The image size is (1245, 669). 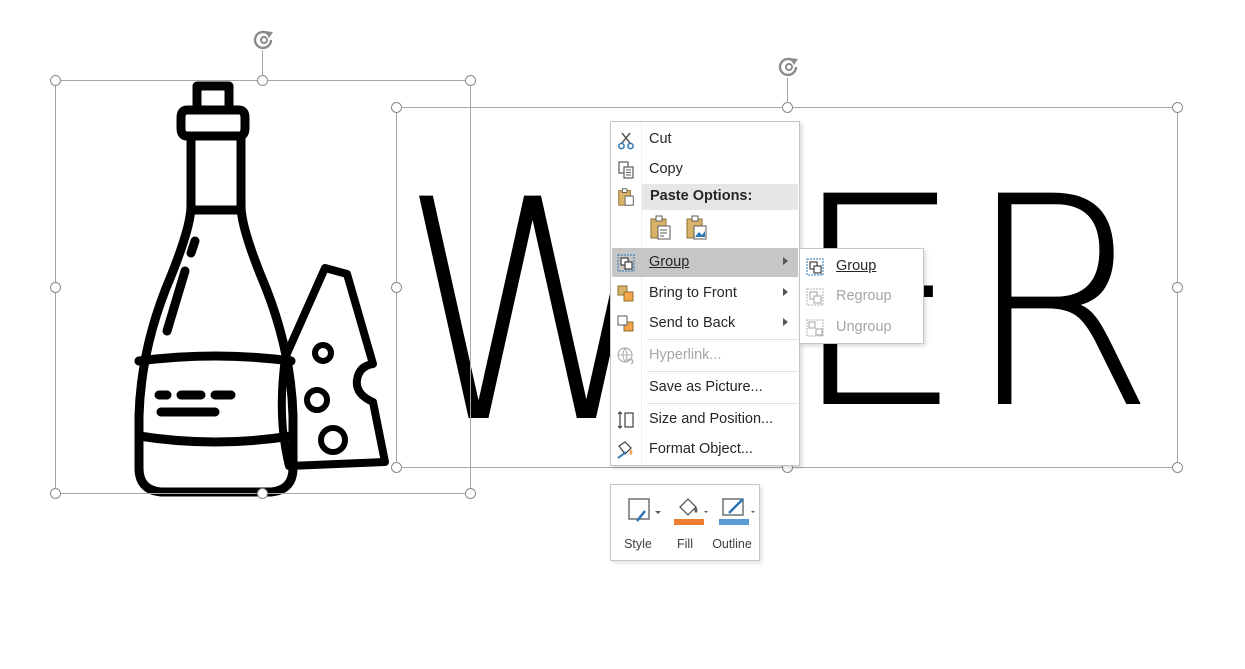 I want to click on outline-color-swatch, so click(x=734, y=522).